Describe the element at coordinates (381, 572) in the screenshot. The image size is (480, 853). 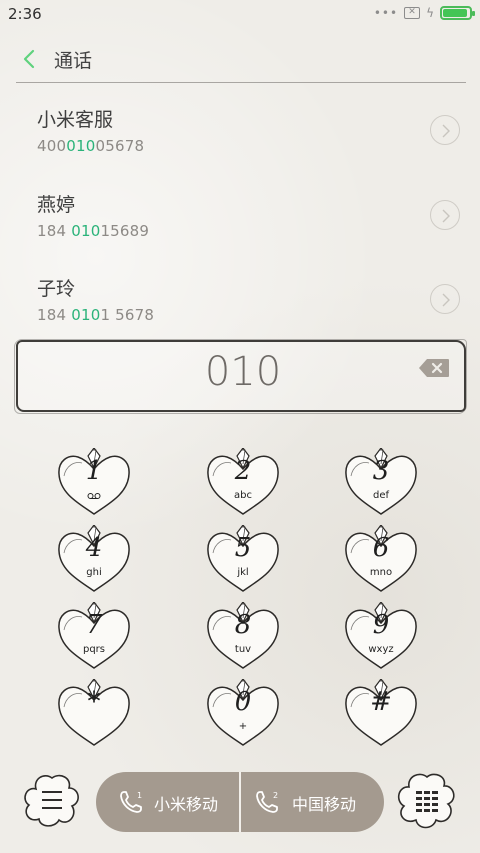
I see `key-letters: mno` at that location.